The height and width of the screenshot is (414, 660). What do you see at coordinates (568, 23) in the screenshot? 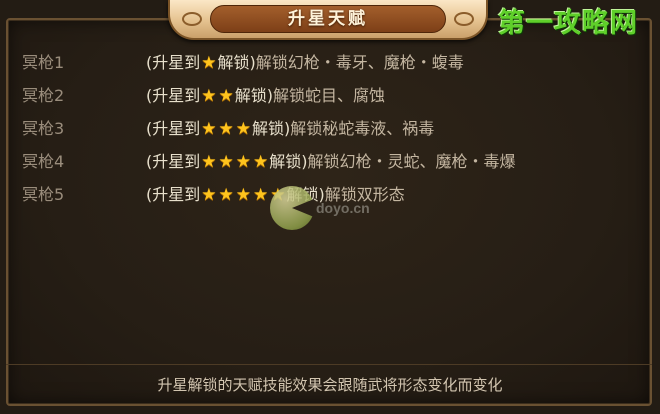
I see `site-watermark: 第一攻略网` at bounding box center [568, 23].